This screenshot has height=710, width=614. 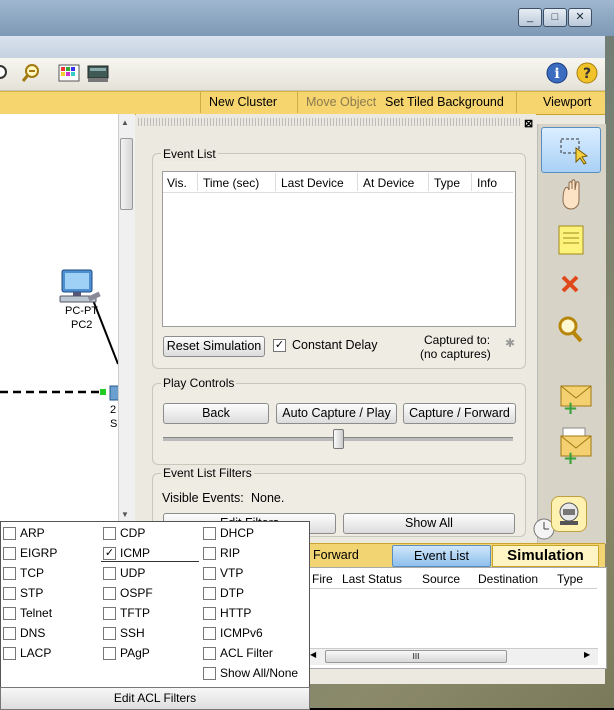 I want to click on filter-label: SSH, so click(x=132, y=633).